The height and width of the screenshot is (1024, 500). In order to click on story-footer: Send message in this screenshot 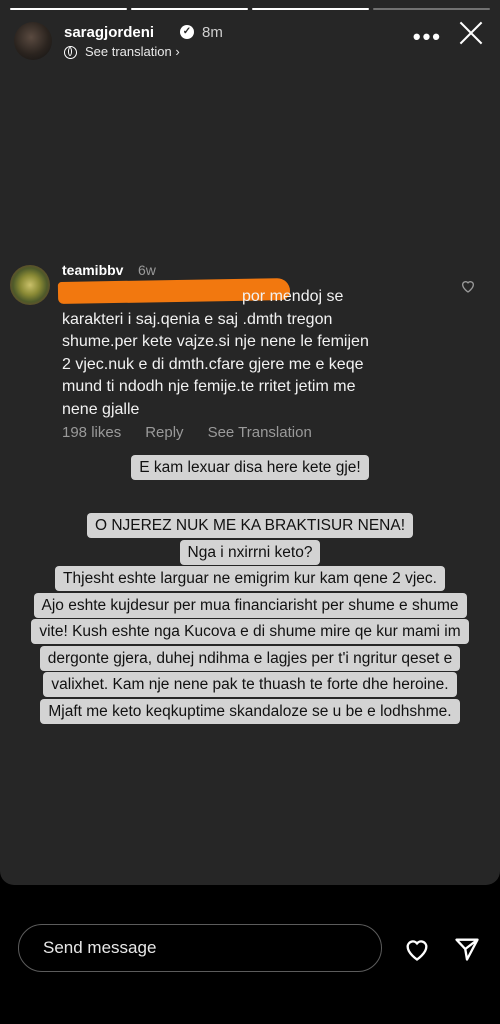, I will do `click(250, 954)`.